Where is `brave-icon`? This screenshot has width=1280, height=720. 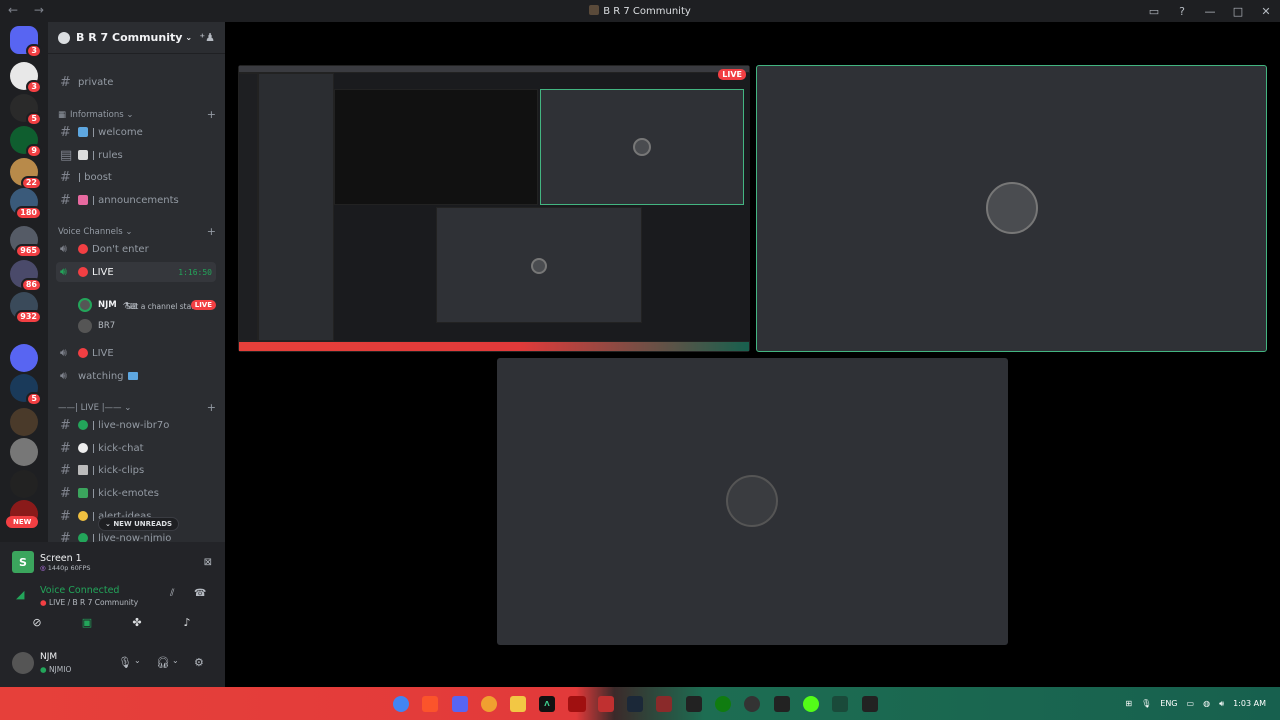
brave-icon is located at coordinates (430, 704).